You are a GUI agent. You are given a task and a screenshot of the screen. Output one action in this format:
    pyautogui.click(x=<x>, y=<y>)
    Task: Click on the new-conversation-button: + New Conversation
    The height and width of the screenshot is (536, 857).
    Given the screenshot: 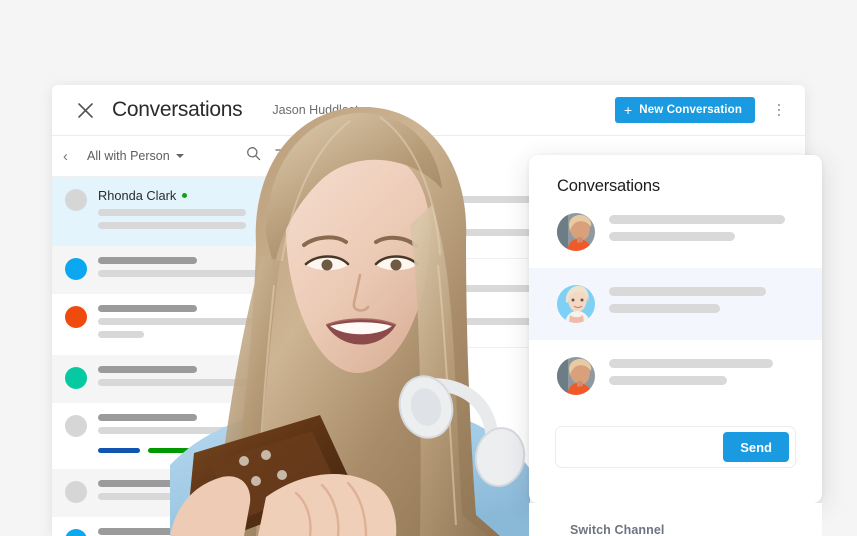 What is the action you would take?
    pyautogui.click(x=684, y=110)
    